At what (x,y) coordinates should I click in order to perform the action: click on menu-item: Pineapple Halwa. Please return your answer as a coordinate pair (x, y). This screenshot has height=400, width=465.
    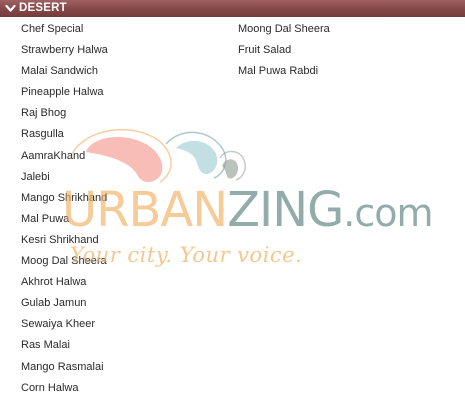
    Looking at the image, I should click on (62, 92).